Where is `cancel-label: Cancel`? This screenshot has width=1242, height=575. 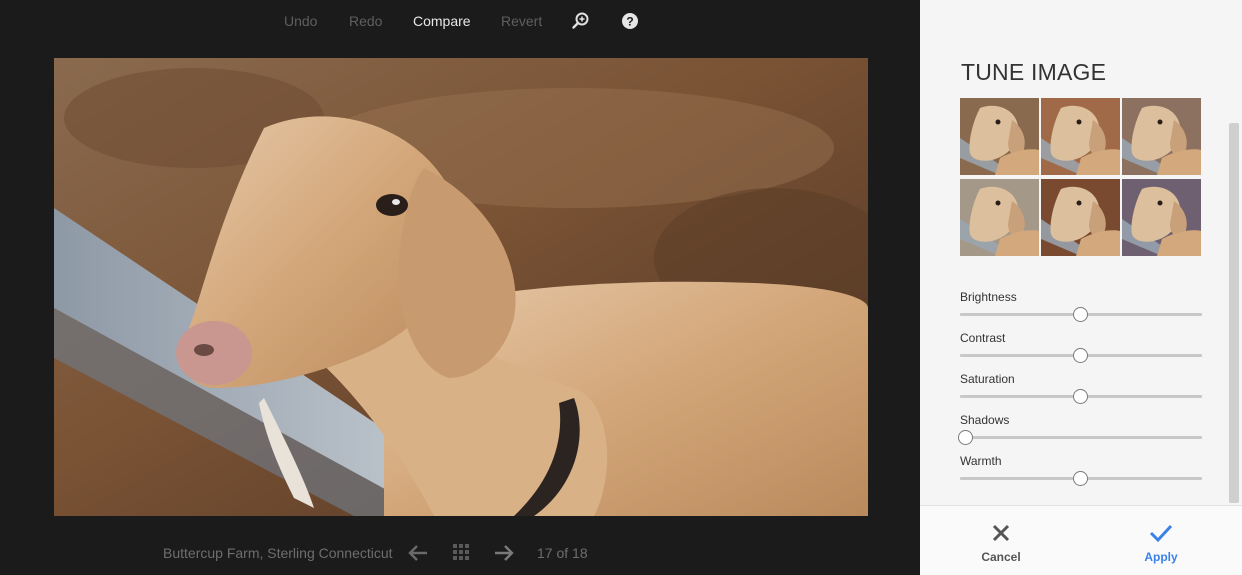 cancel-label: Cancel is located at coordinates (1001, 557).